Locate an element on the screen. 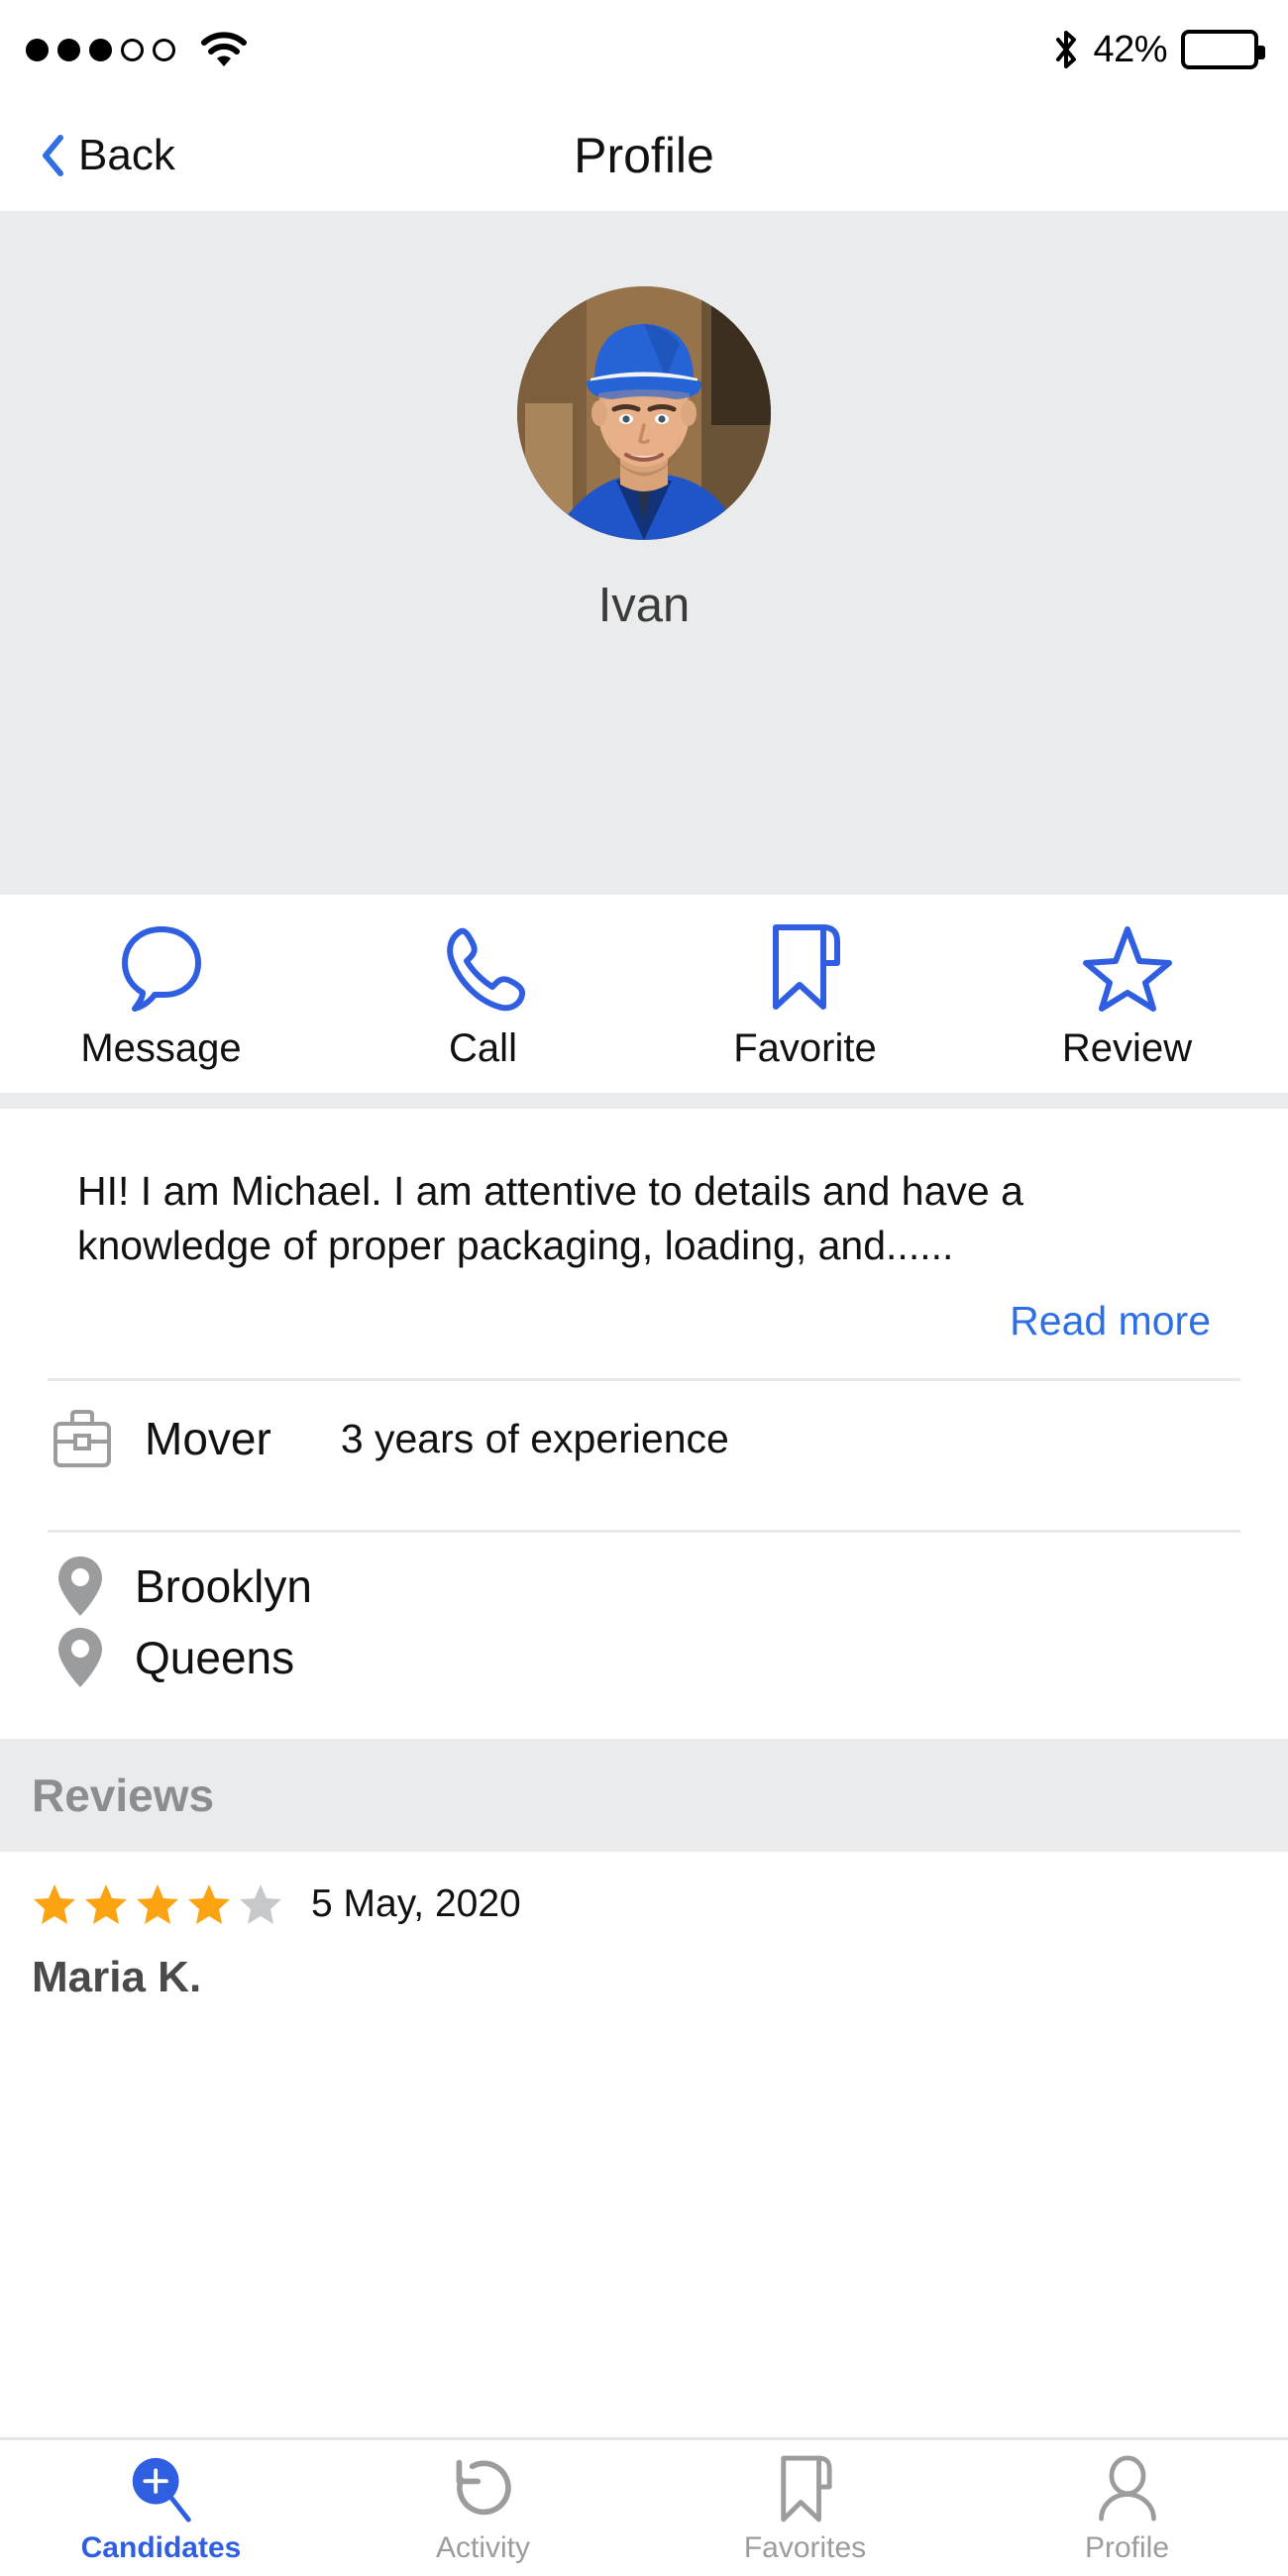 The width and height of the screenshot is (1288, 2576). review-button: Review is located at coordinates (1127, 997).